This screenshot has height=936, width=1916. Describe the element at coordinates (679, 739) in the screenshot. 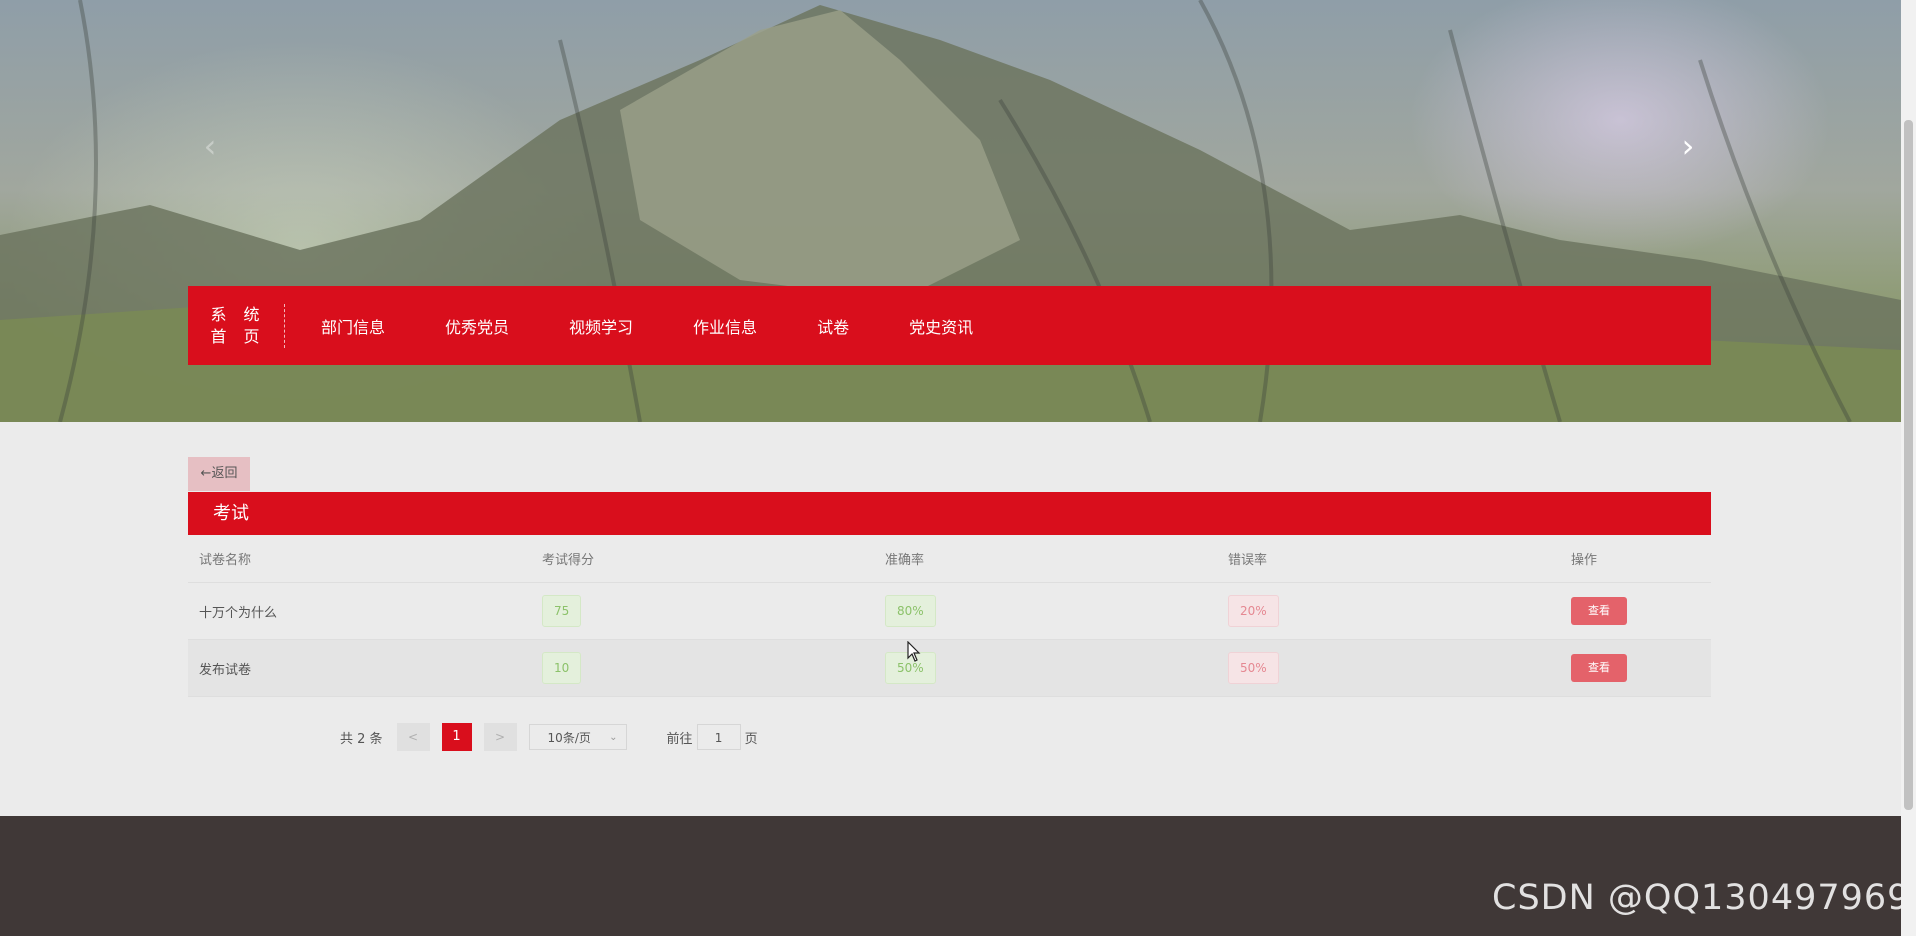

I see `goto-label: 前往` at that location.